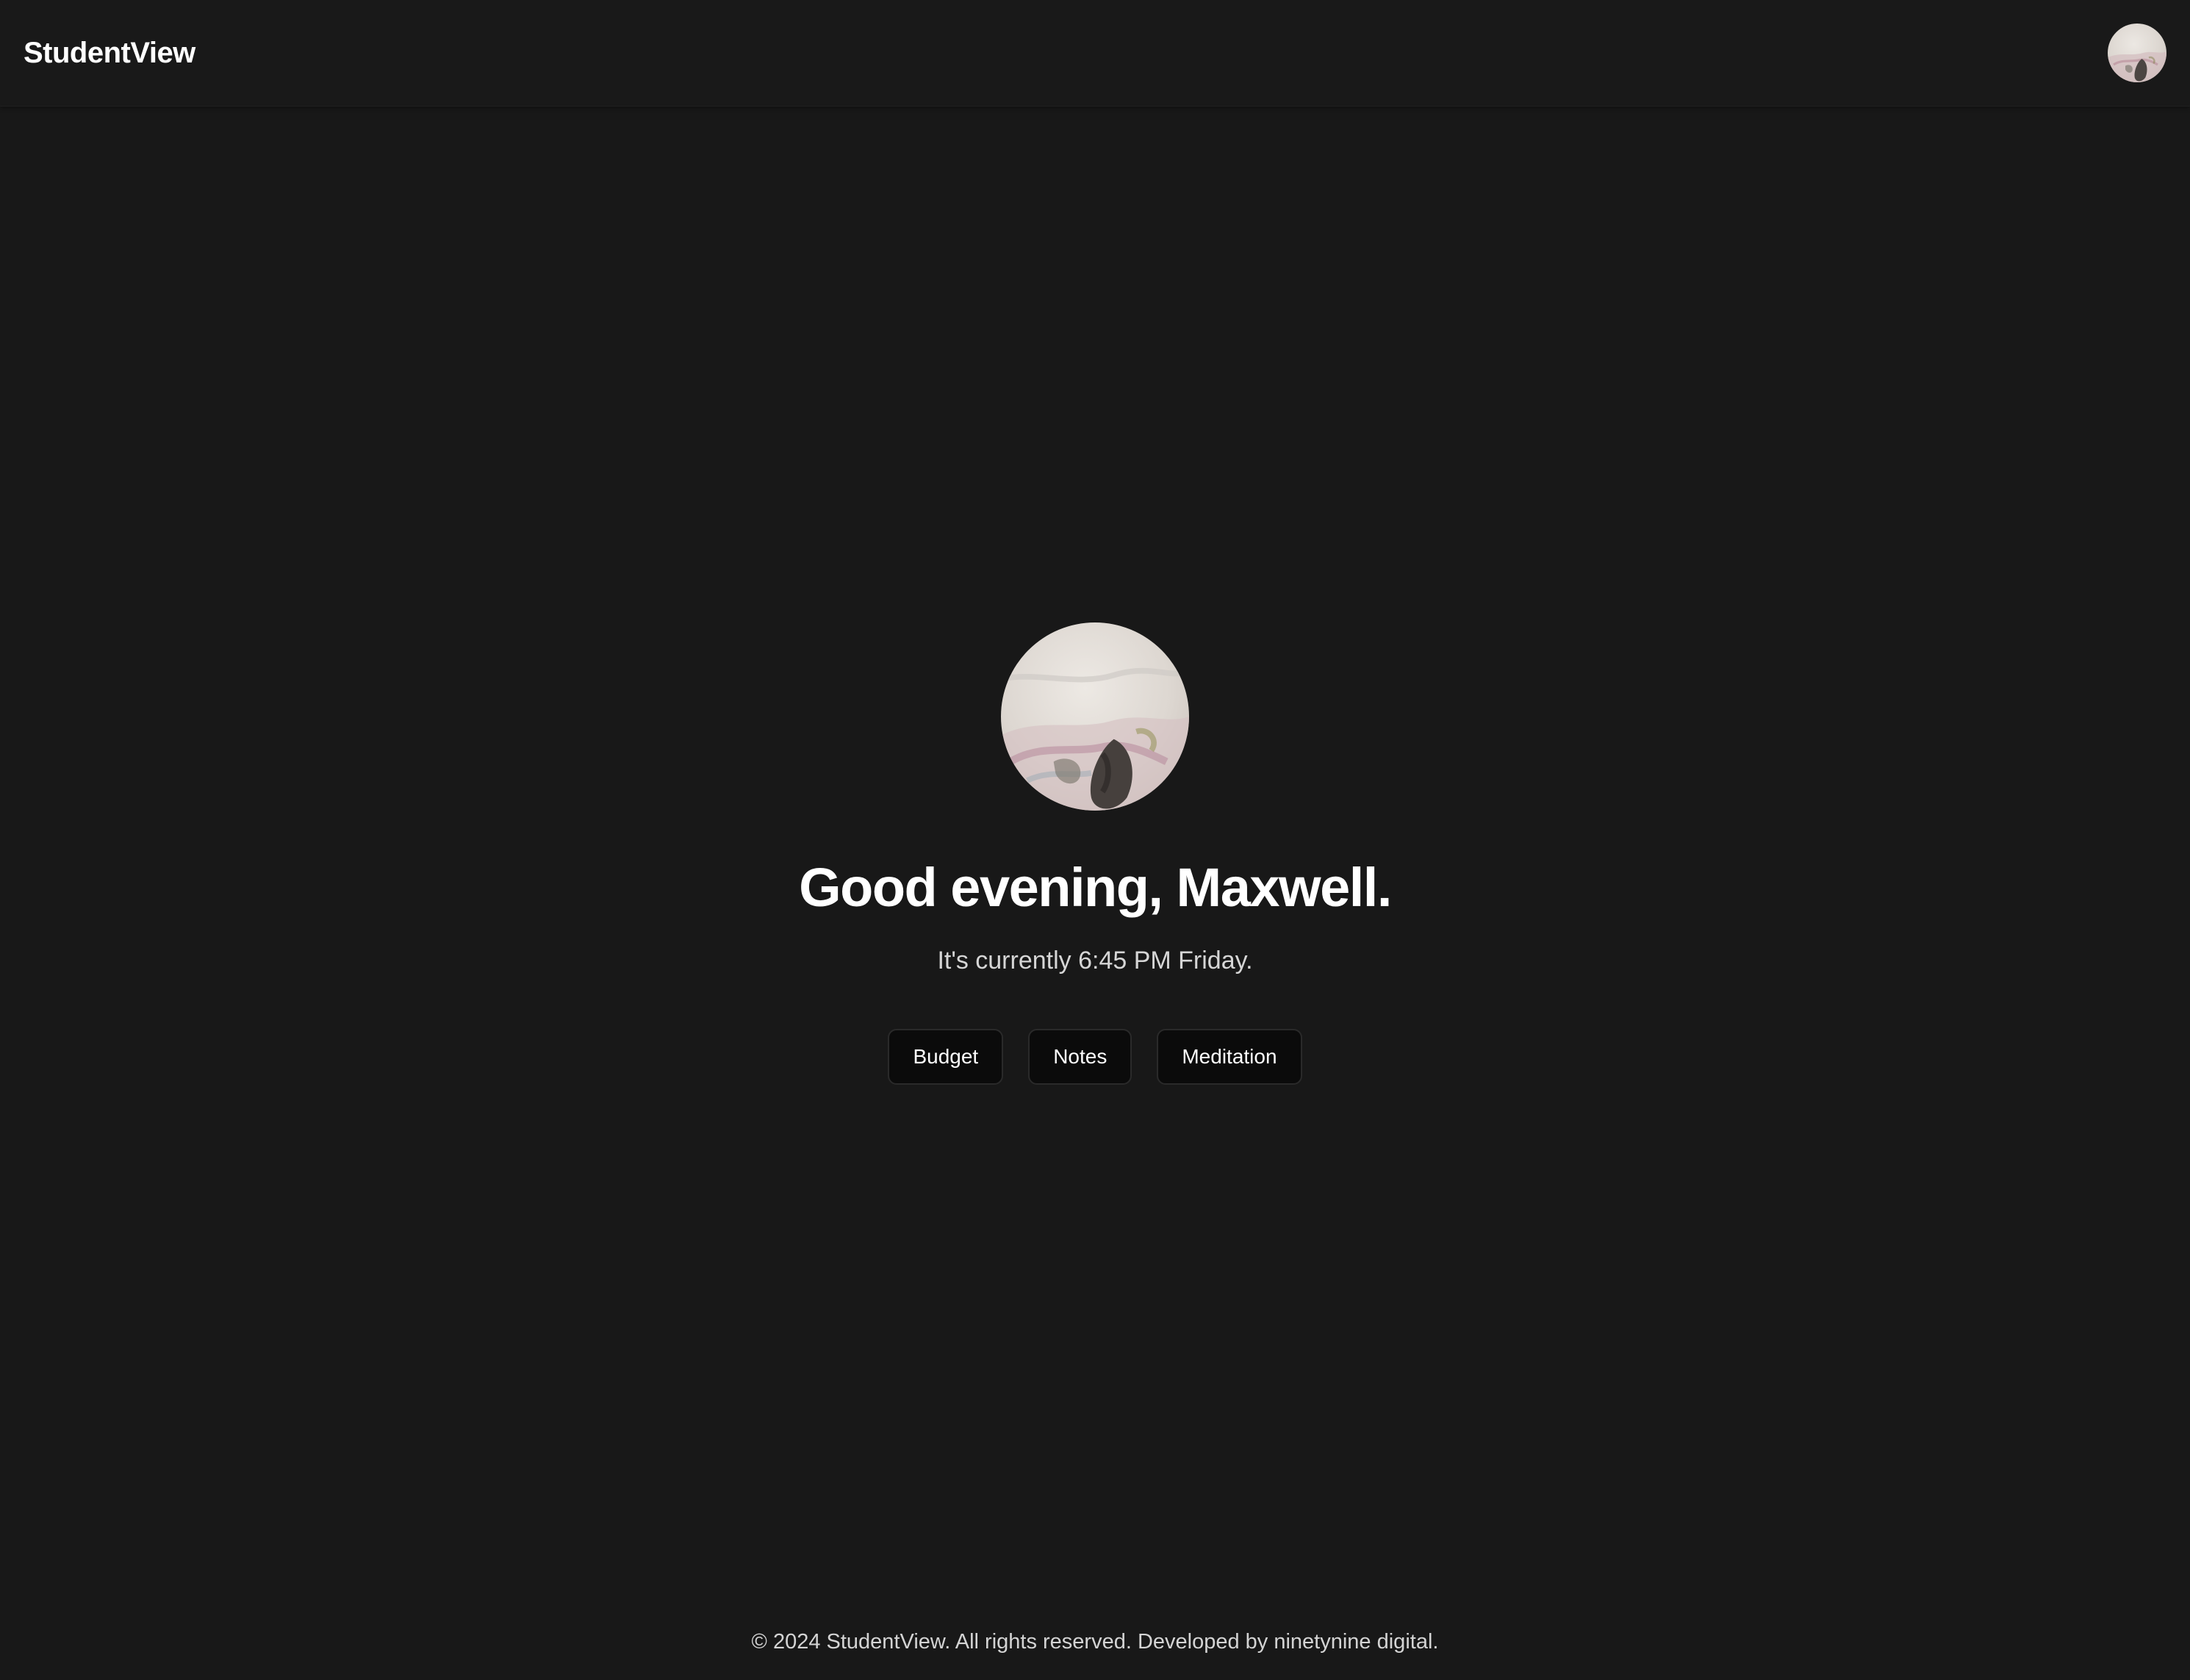  I want to click on greeting-heading: Good evening, Maxwell., so click(1095, 888).